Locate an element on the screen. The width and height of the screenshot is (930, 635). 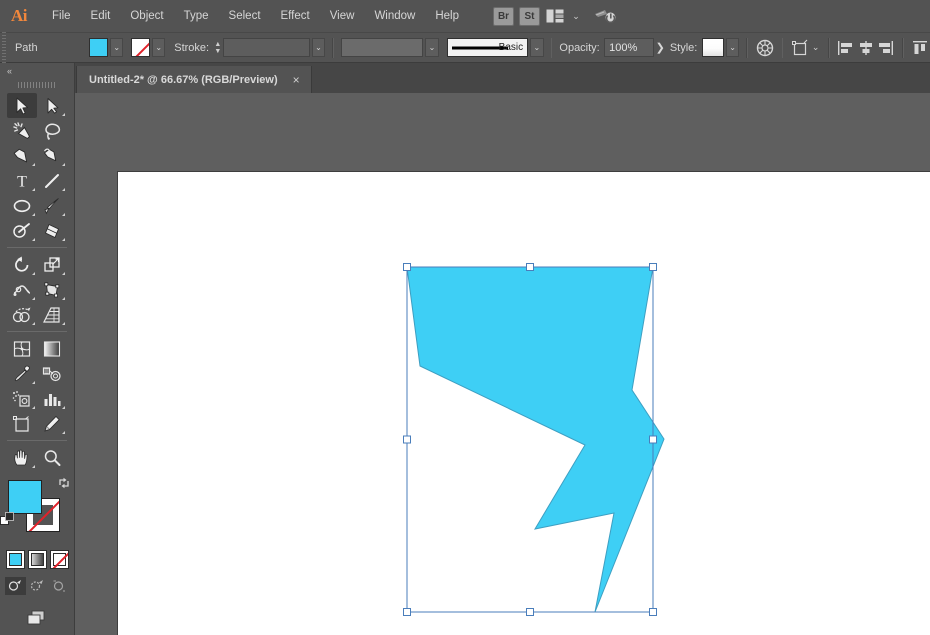
bridge-button: Br is located at coordinates (503, 16).